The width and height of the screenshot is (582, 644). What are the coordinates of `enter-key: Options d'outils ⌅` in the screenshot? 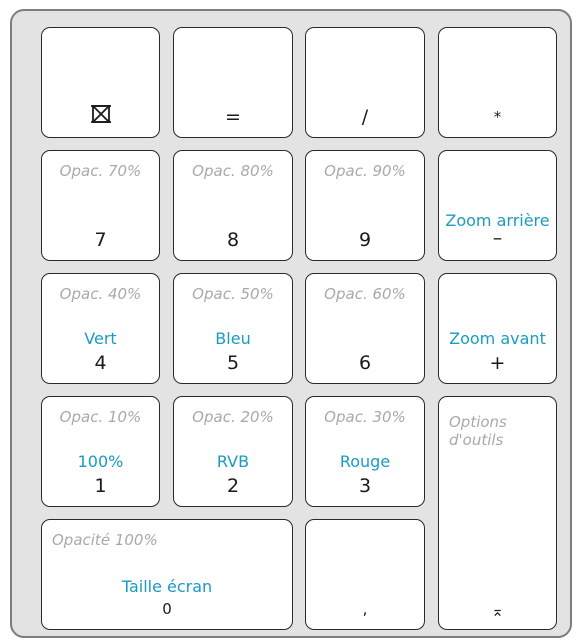 It's located at (497, 513).